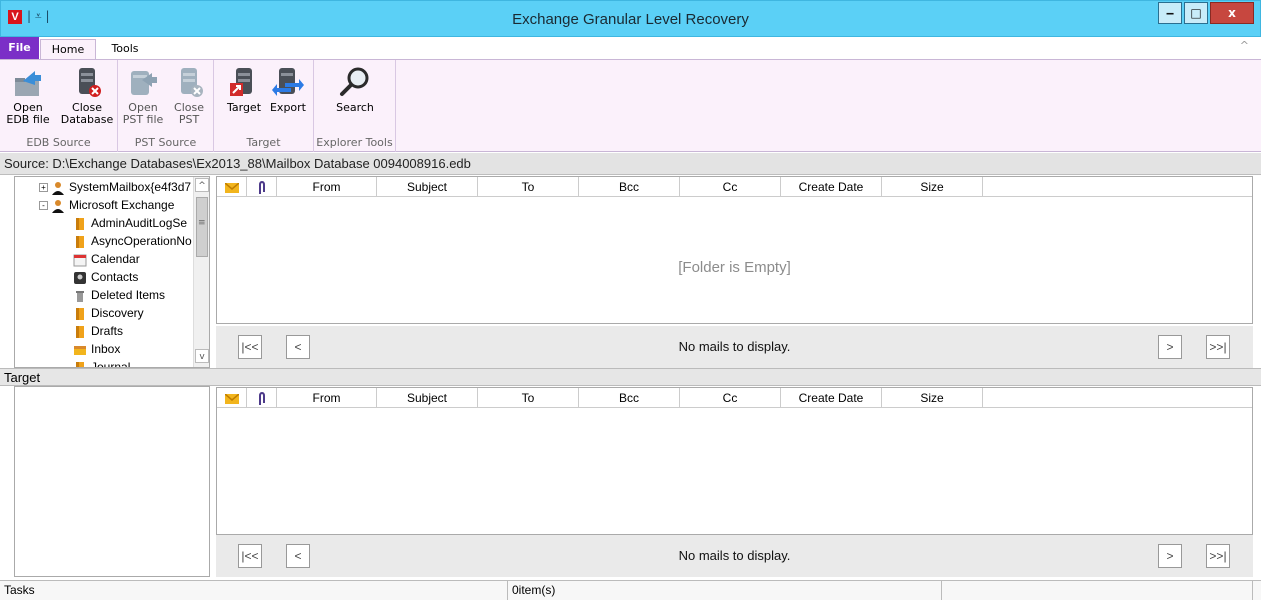 The height and width of the screenshot is (600, 1261). I want to click on search-button: Search, so click(355, 89).